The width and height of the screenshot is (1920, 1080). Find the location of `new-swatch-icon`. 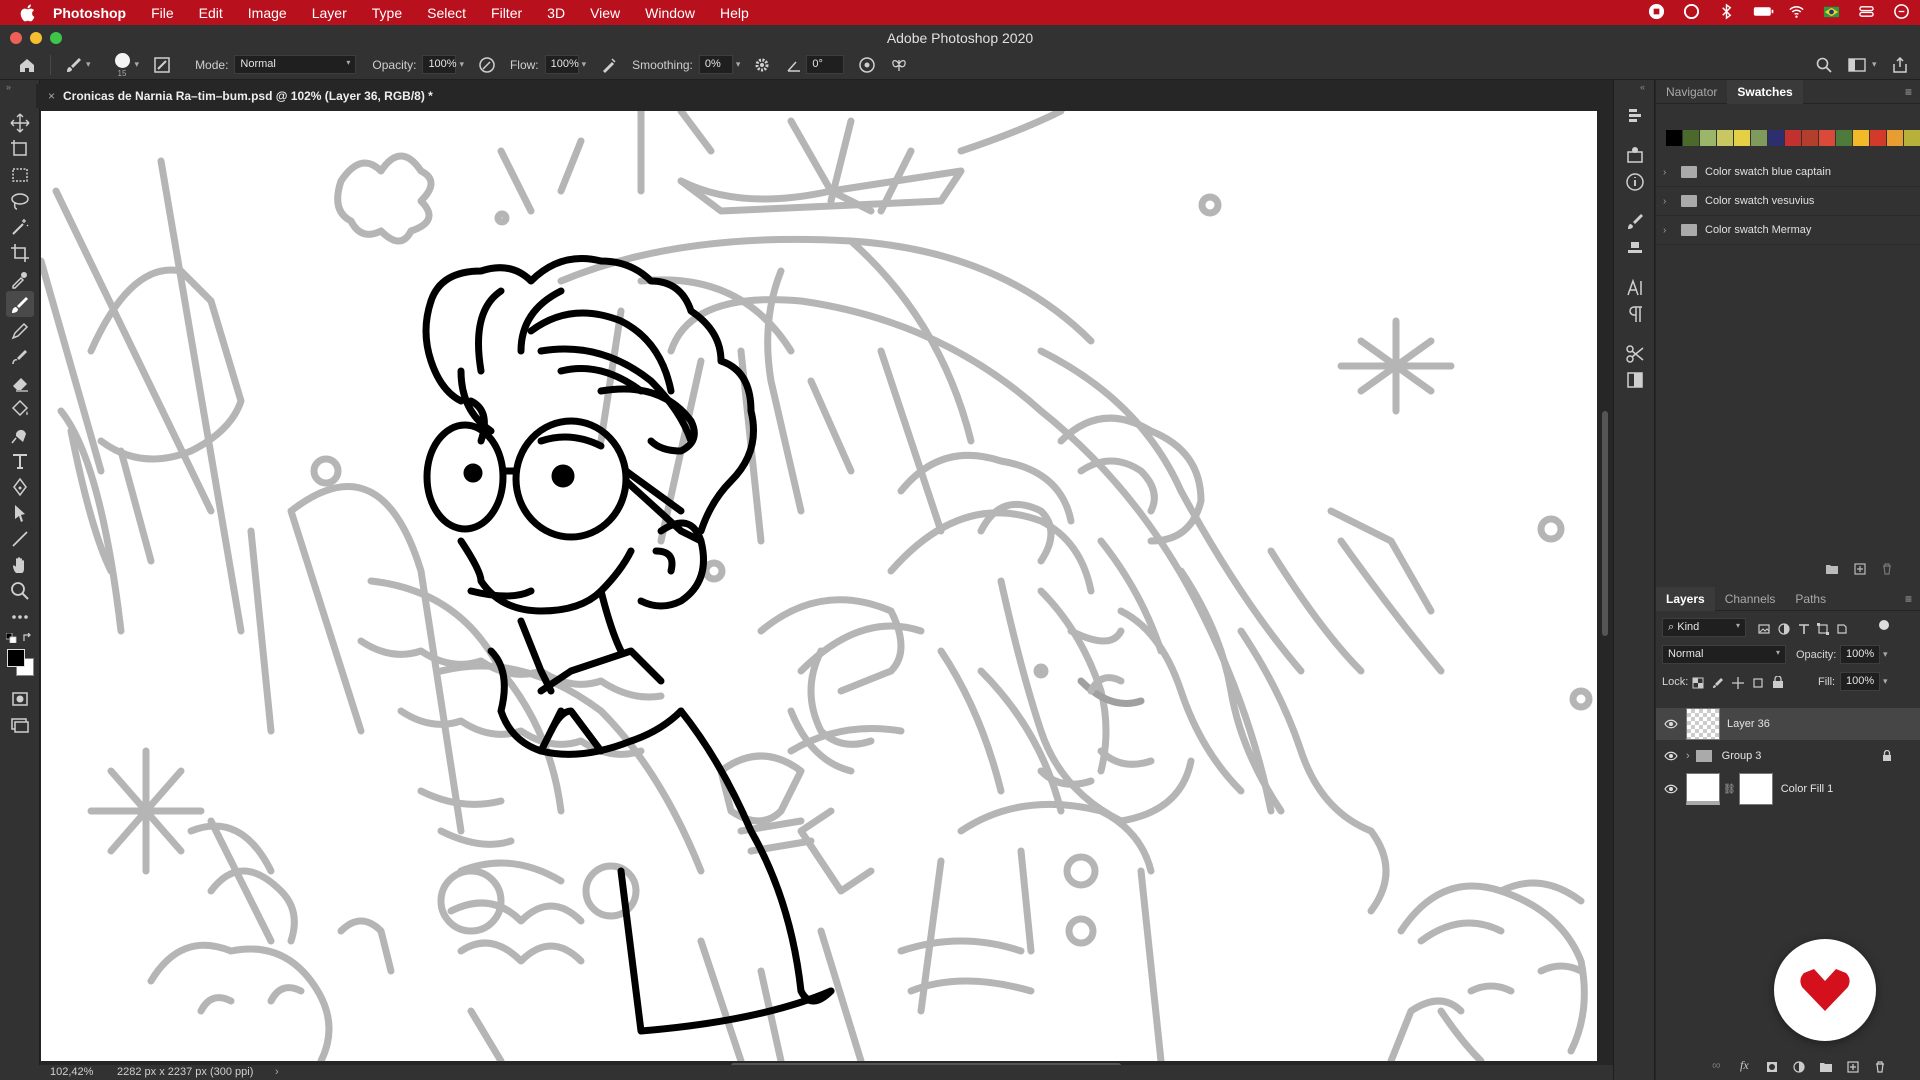

new-swatch-icon is located at coordinates (1860, 569).